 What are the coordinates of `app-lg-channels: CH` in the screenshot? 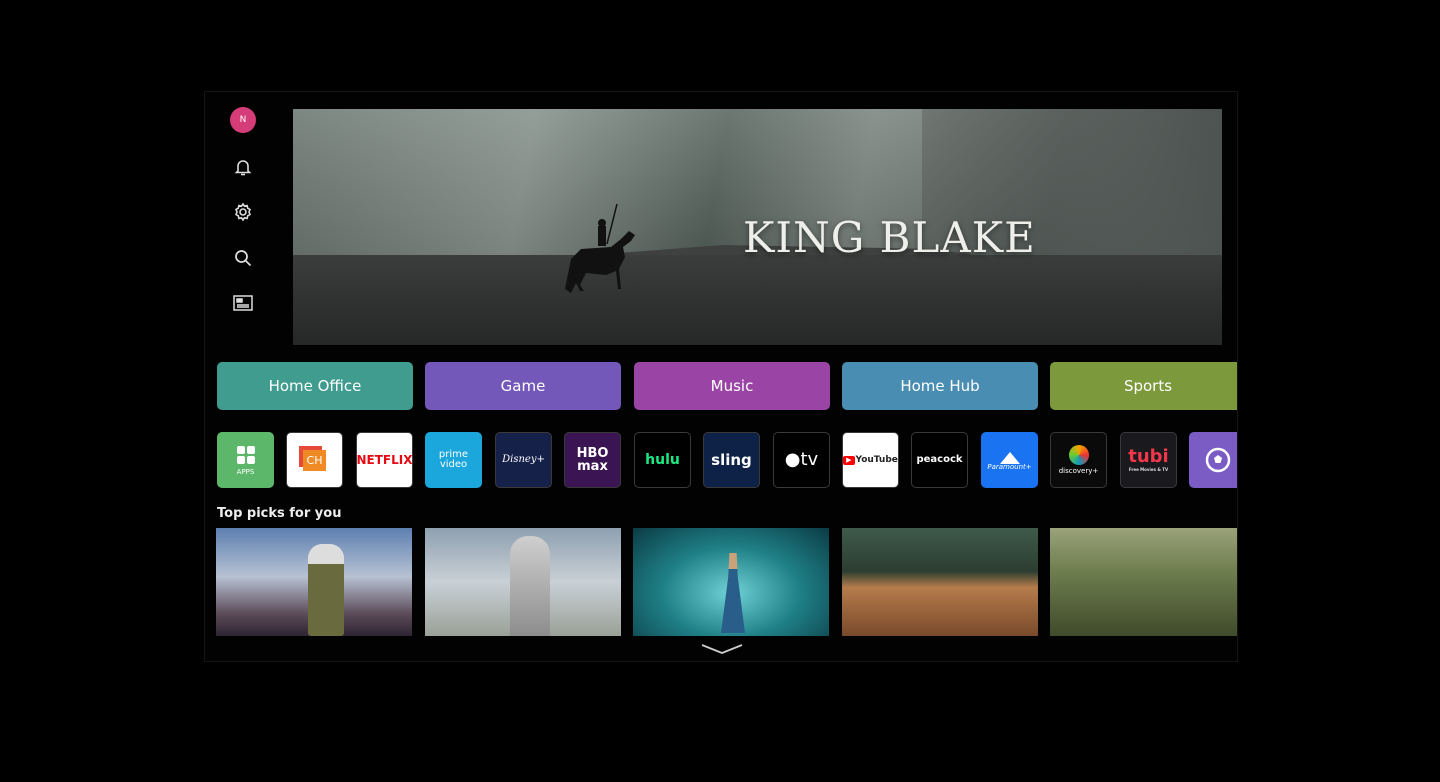 It's located at (314, 460).